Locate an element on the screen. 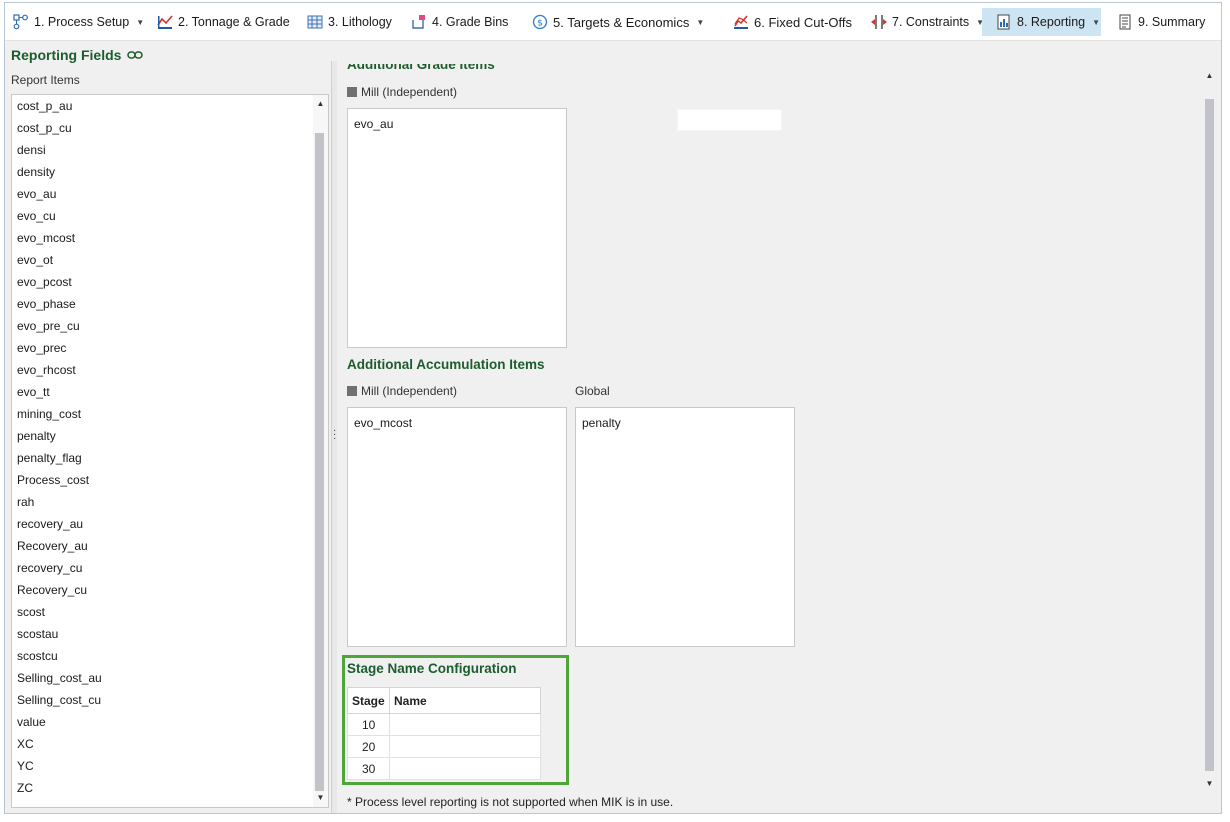 The width and height of the screenshot is (1230, 822). list-item: value is located at coordinates (162, 722).